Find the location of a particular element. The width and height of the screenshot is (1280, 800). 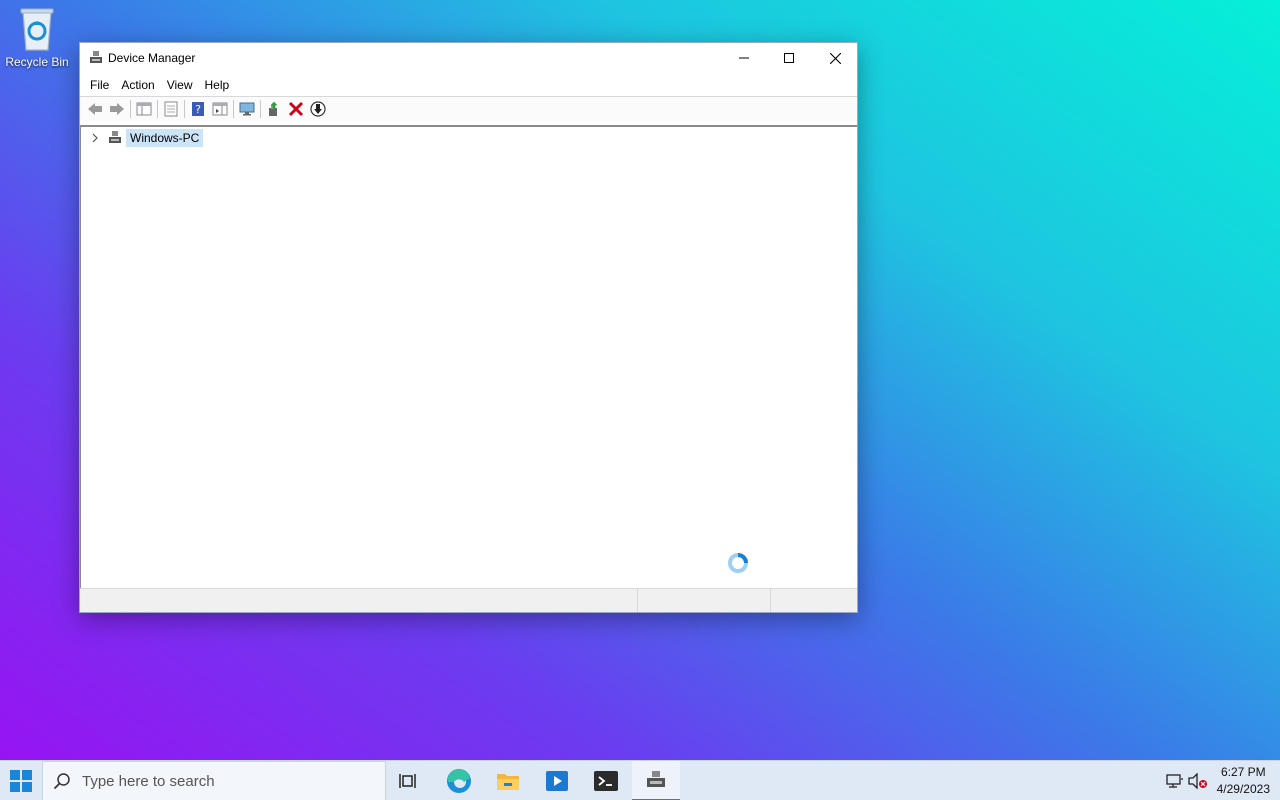

show-hide-console-tree-icon is located at coordinates (144, 109).